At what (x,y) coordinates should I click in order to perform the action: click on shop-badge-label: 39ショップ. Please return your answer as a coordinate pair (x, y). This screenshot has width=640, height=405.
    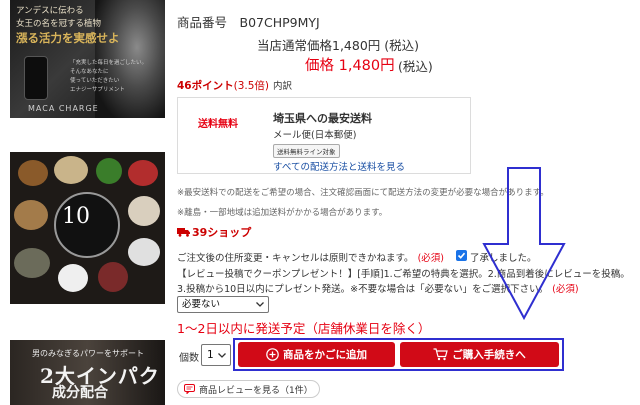
    Looking at the image, I should click on (222, 232).